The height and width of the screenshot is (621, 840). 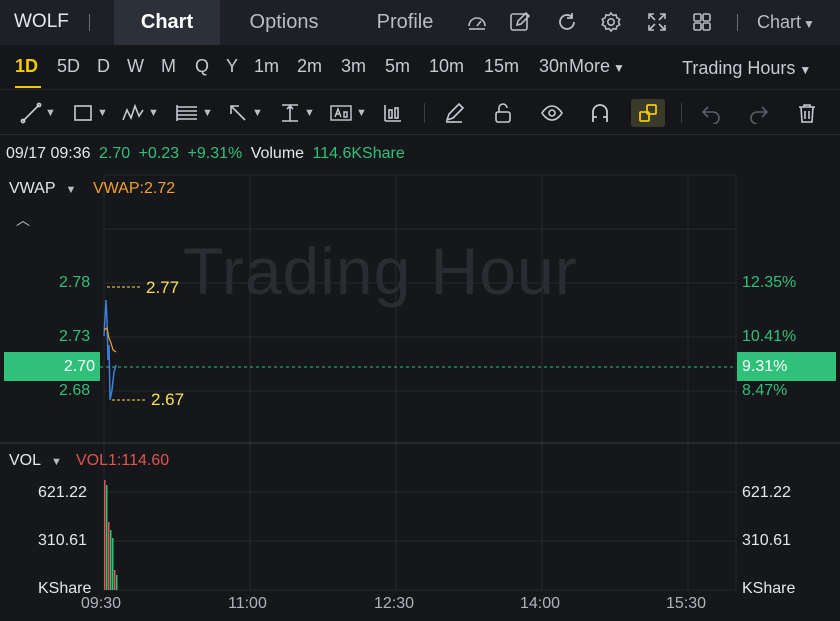 What do you see at coordinates (163, 287) in the screenshot?
I see `high-price-label: 2.77` at bounding box center [163, 287].